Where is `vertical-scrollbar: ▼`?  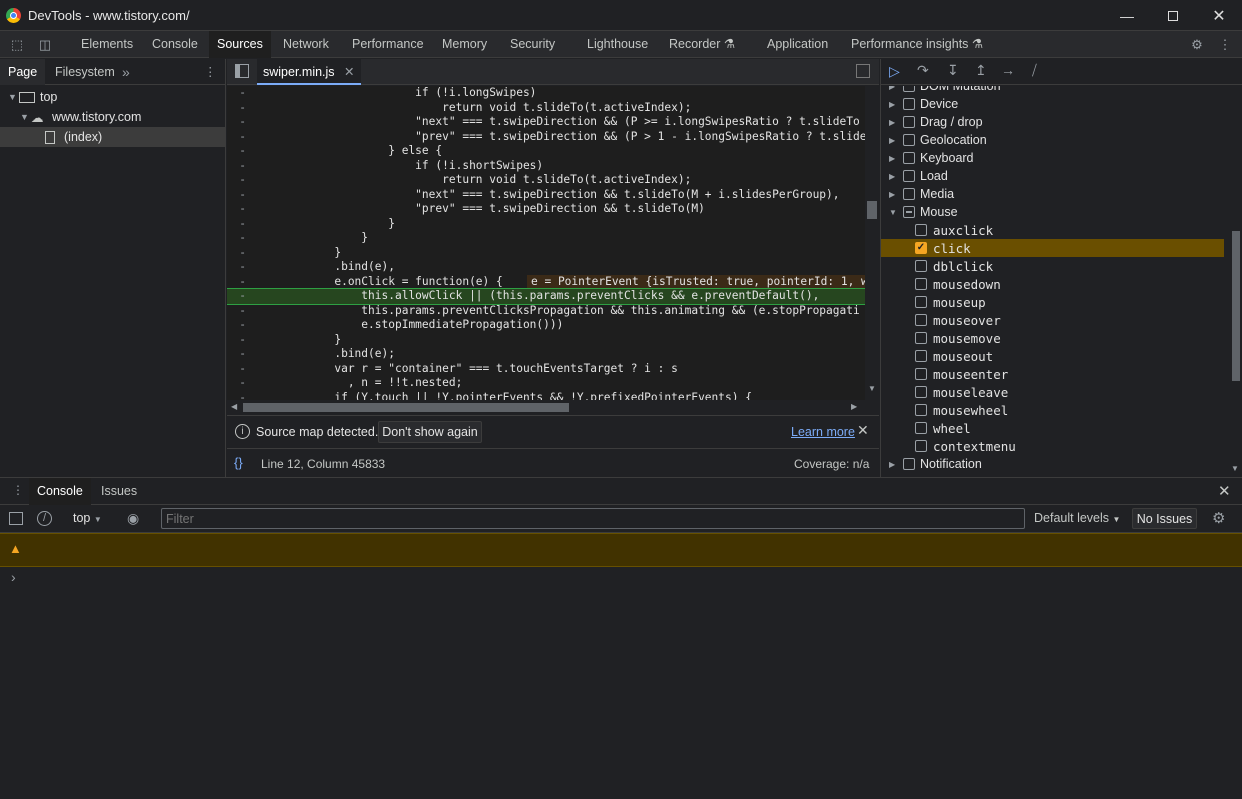
vertical-scrollbar: ▼ is located at coordinates (872, 243).